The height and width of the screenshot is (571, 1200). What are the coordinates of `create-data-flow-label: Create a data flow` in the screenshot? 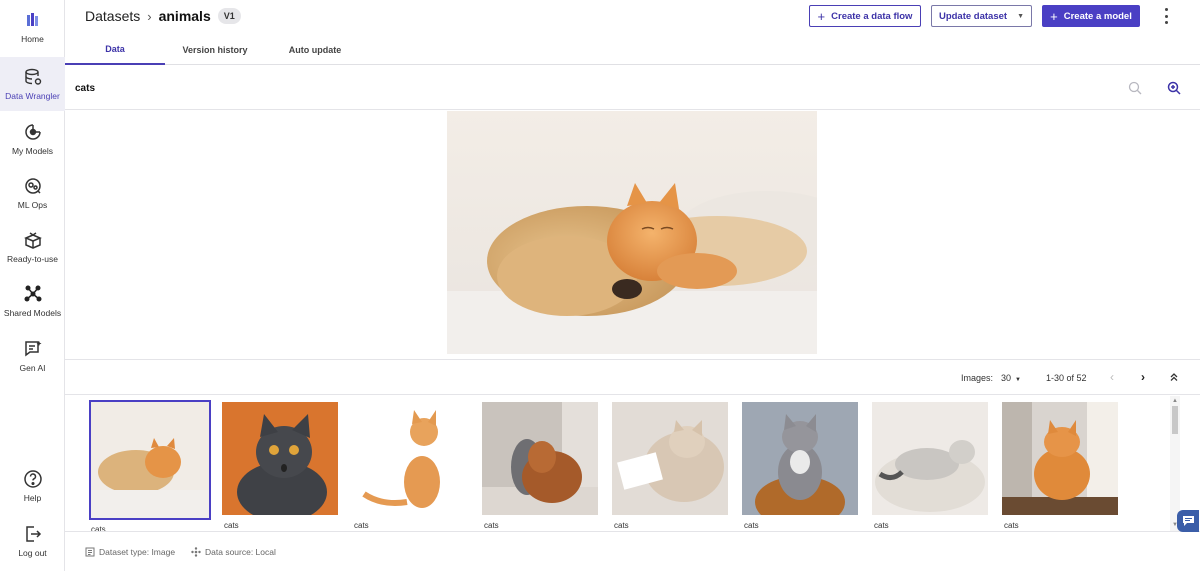 It's located at (872, 16).